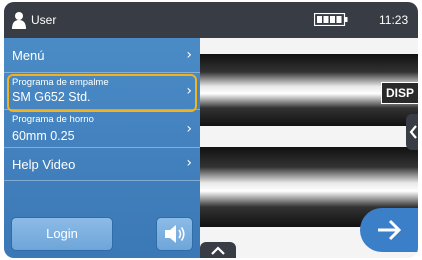  Describe the element at coordinates (102, 164) in the screenshot. I see `menu-item-help-video: Help Video ›` at that location.